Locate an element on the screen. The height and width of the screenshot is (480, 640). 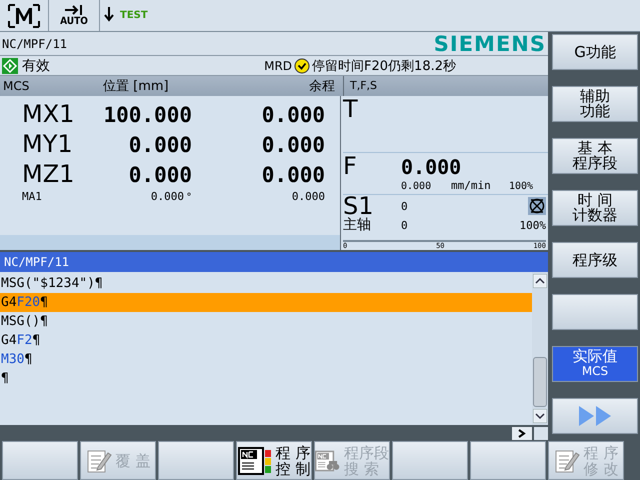
softkey-label: 程 序 修 改 is located at coordinates (601, 460).